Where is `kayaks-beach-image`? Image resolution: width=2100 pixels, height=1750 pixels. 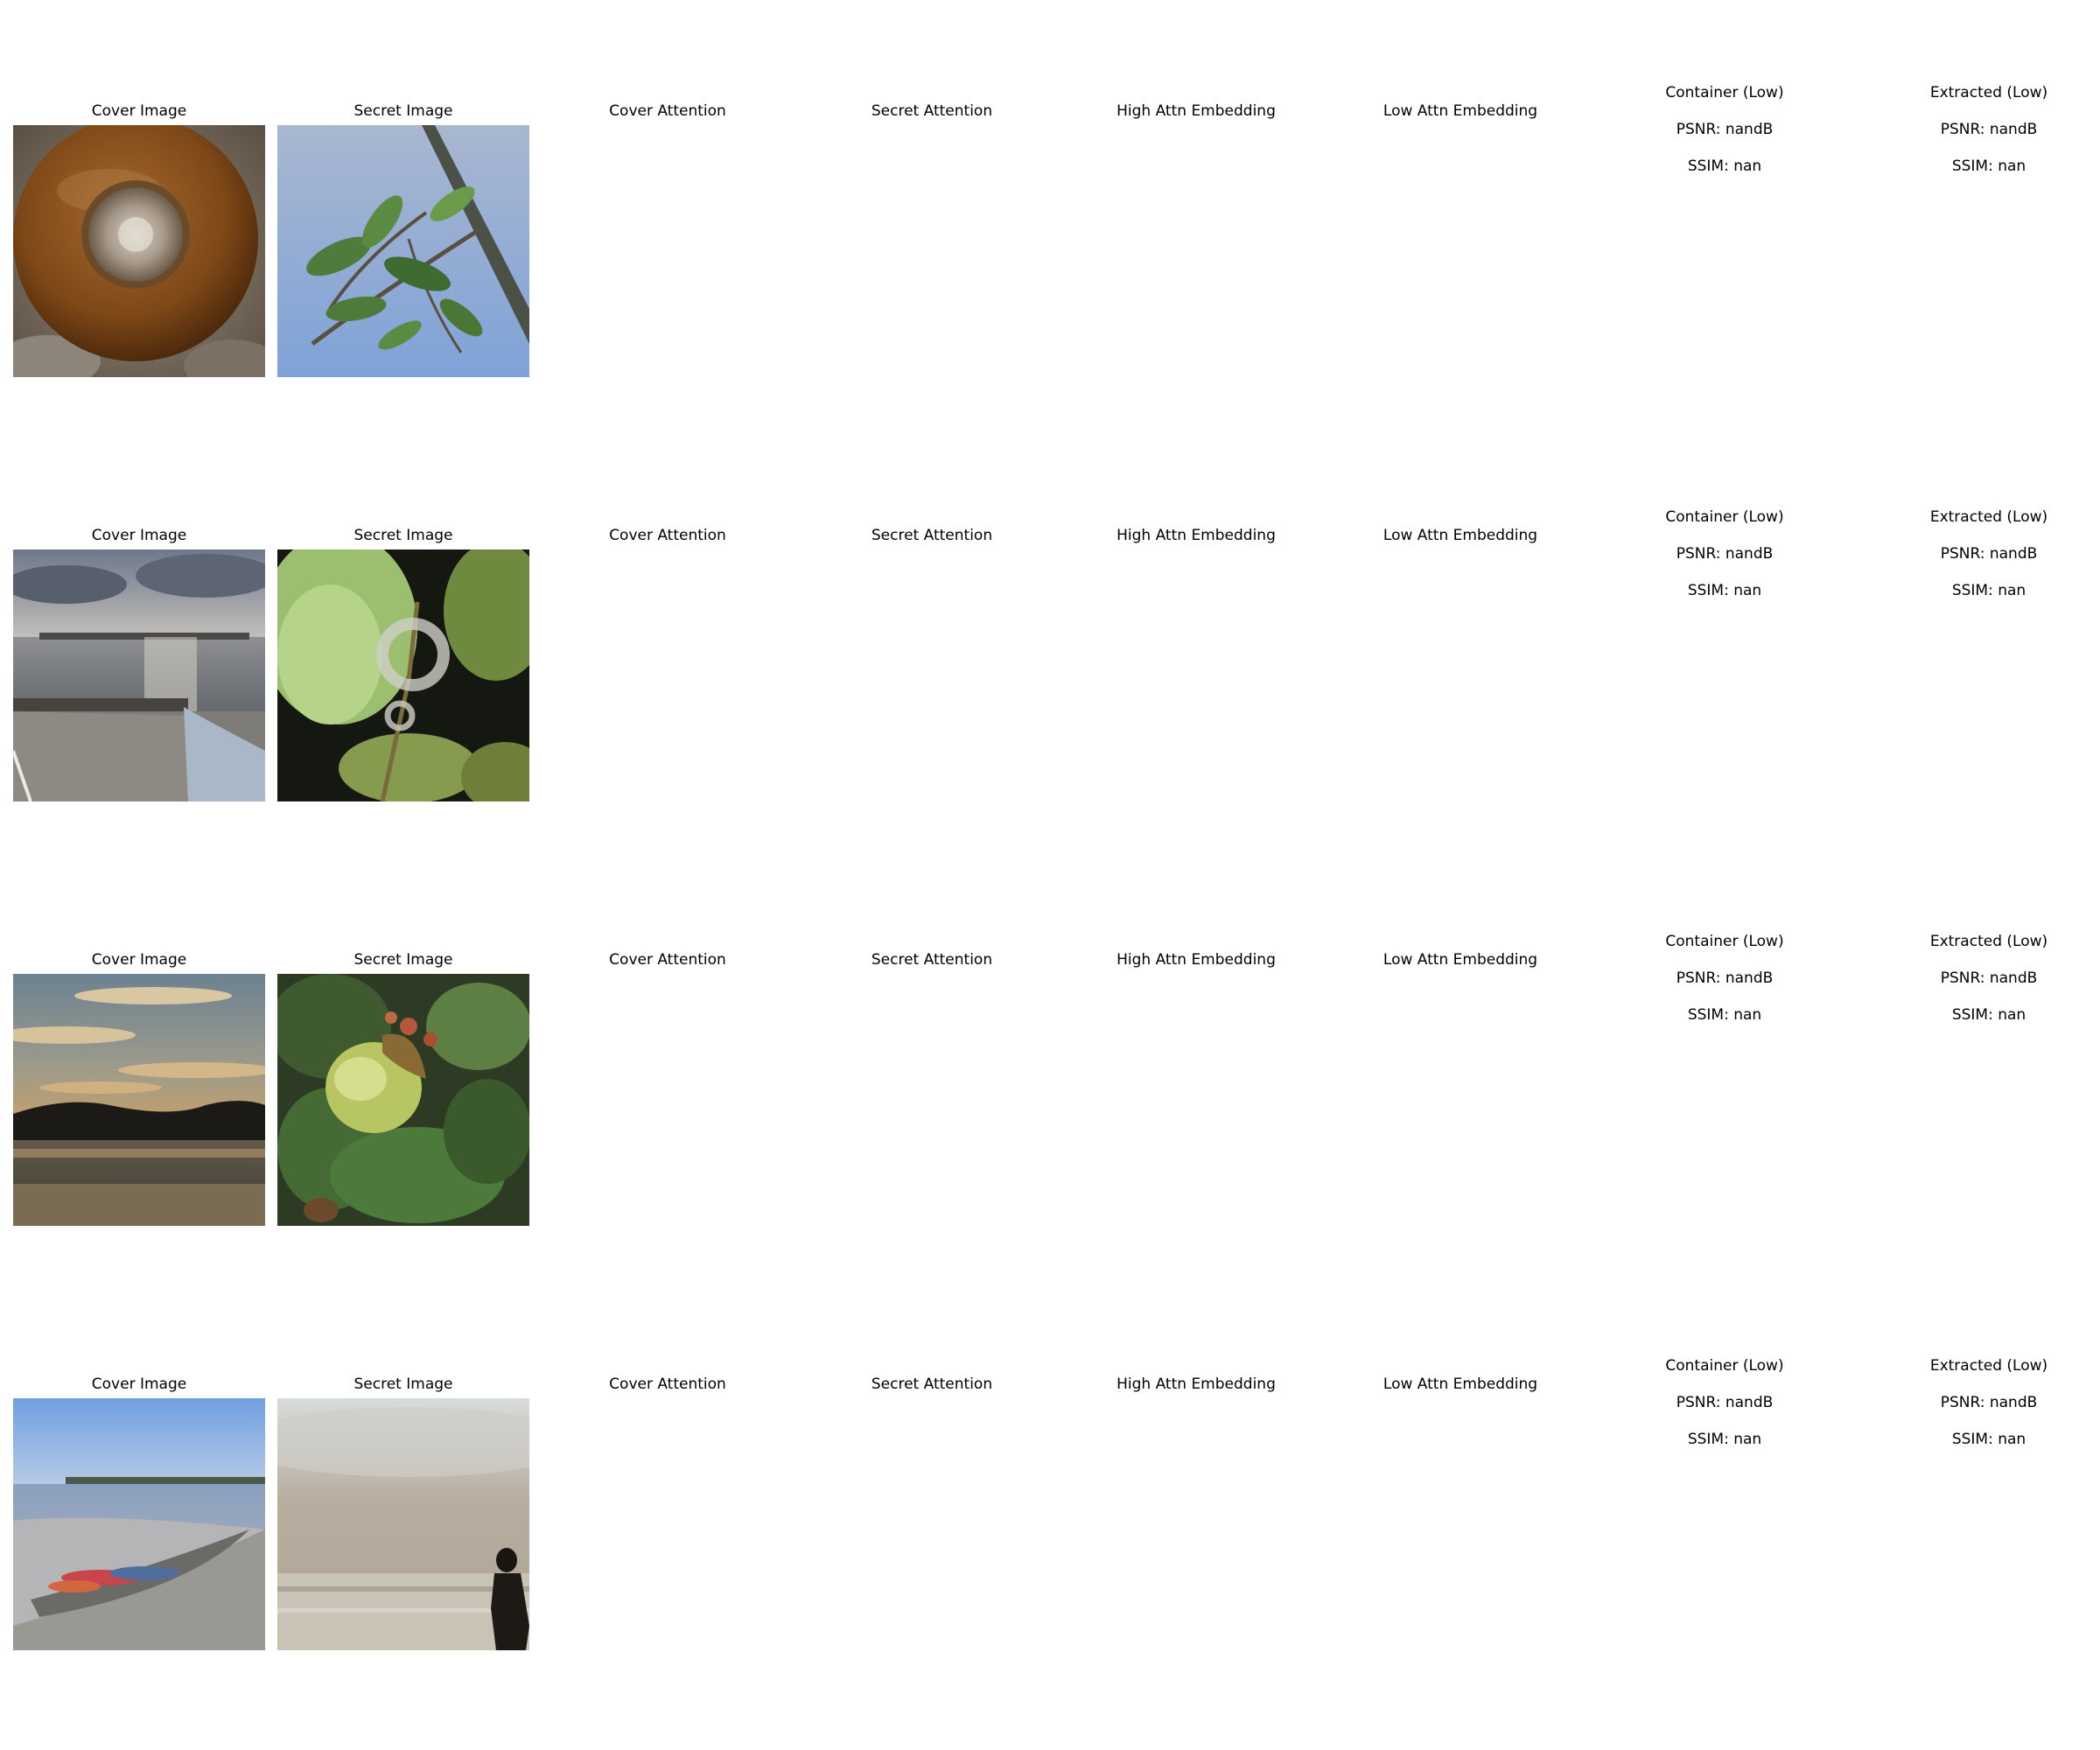 kayaks-beach-image is located at coordinates (139, 1524).